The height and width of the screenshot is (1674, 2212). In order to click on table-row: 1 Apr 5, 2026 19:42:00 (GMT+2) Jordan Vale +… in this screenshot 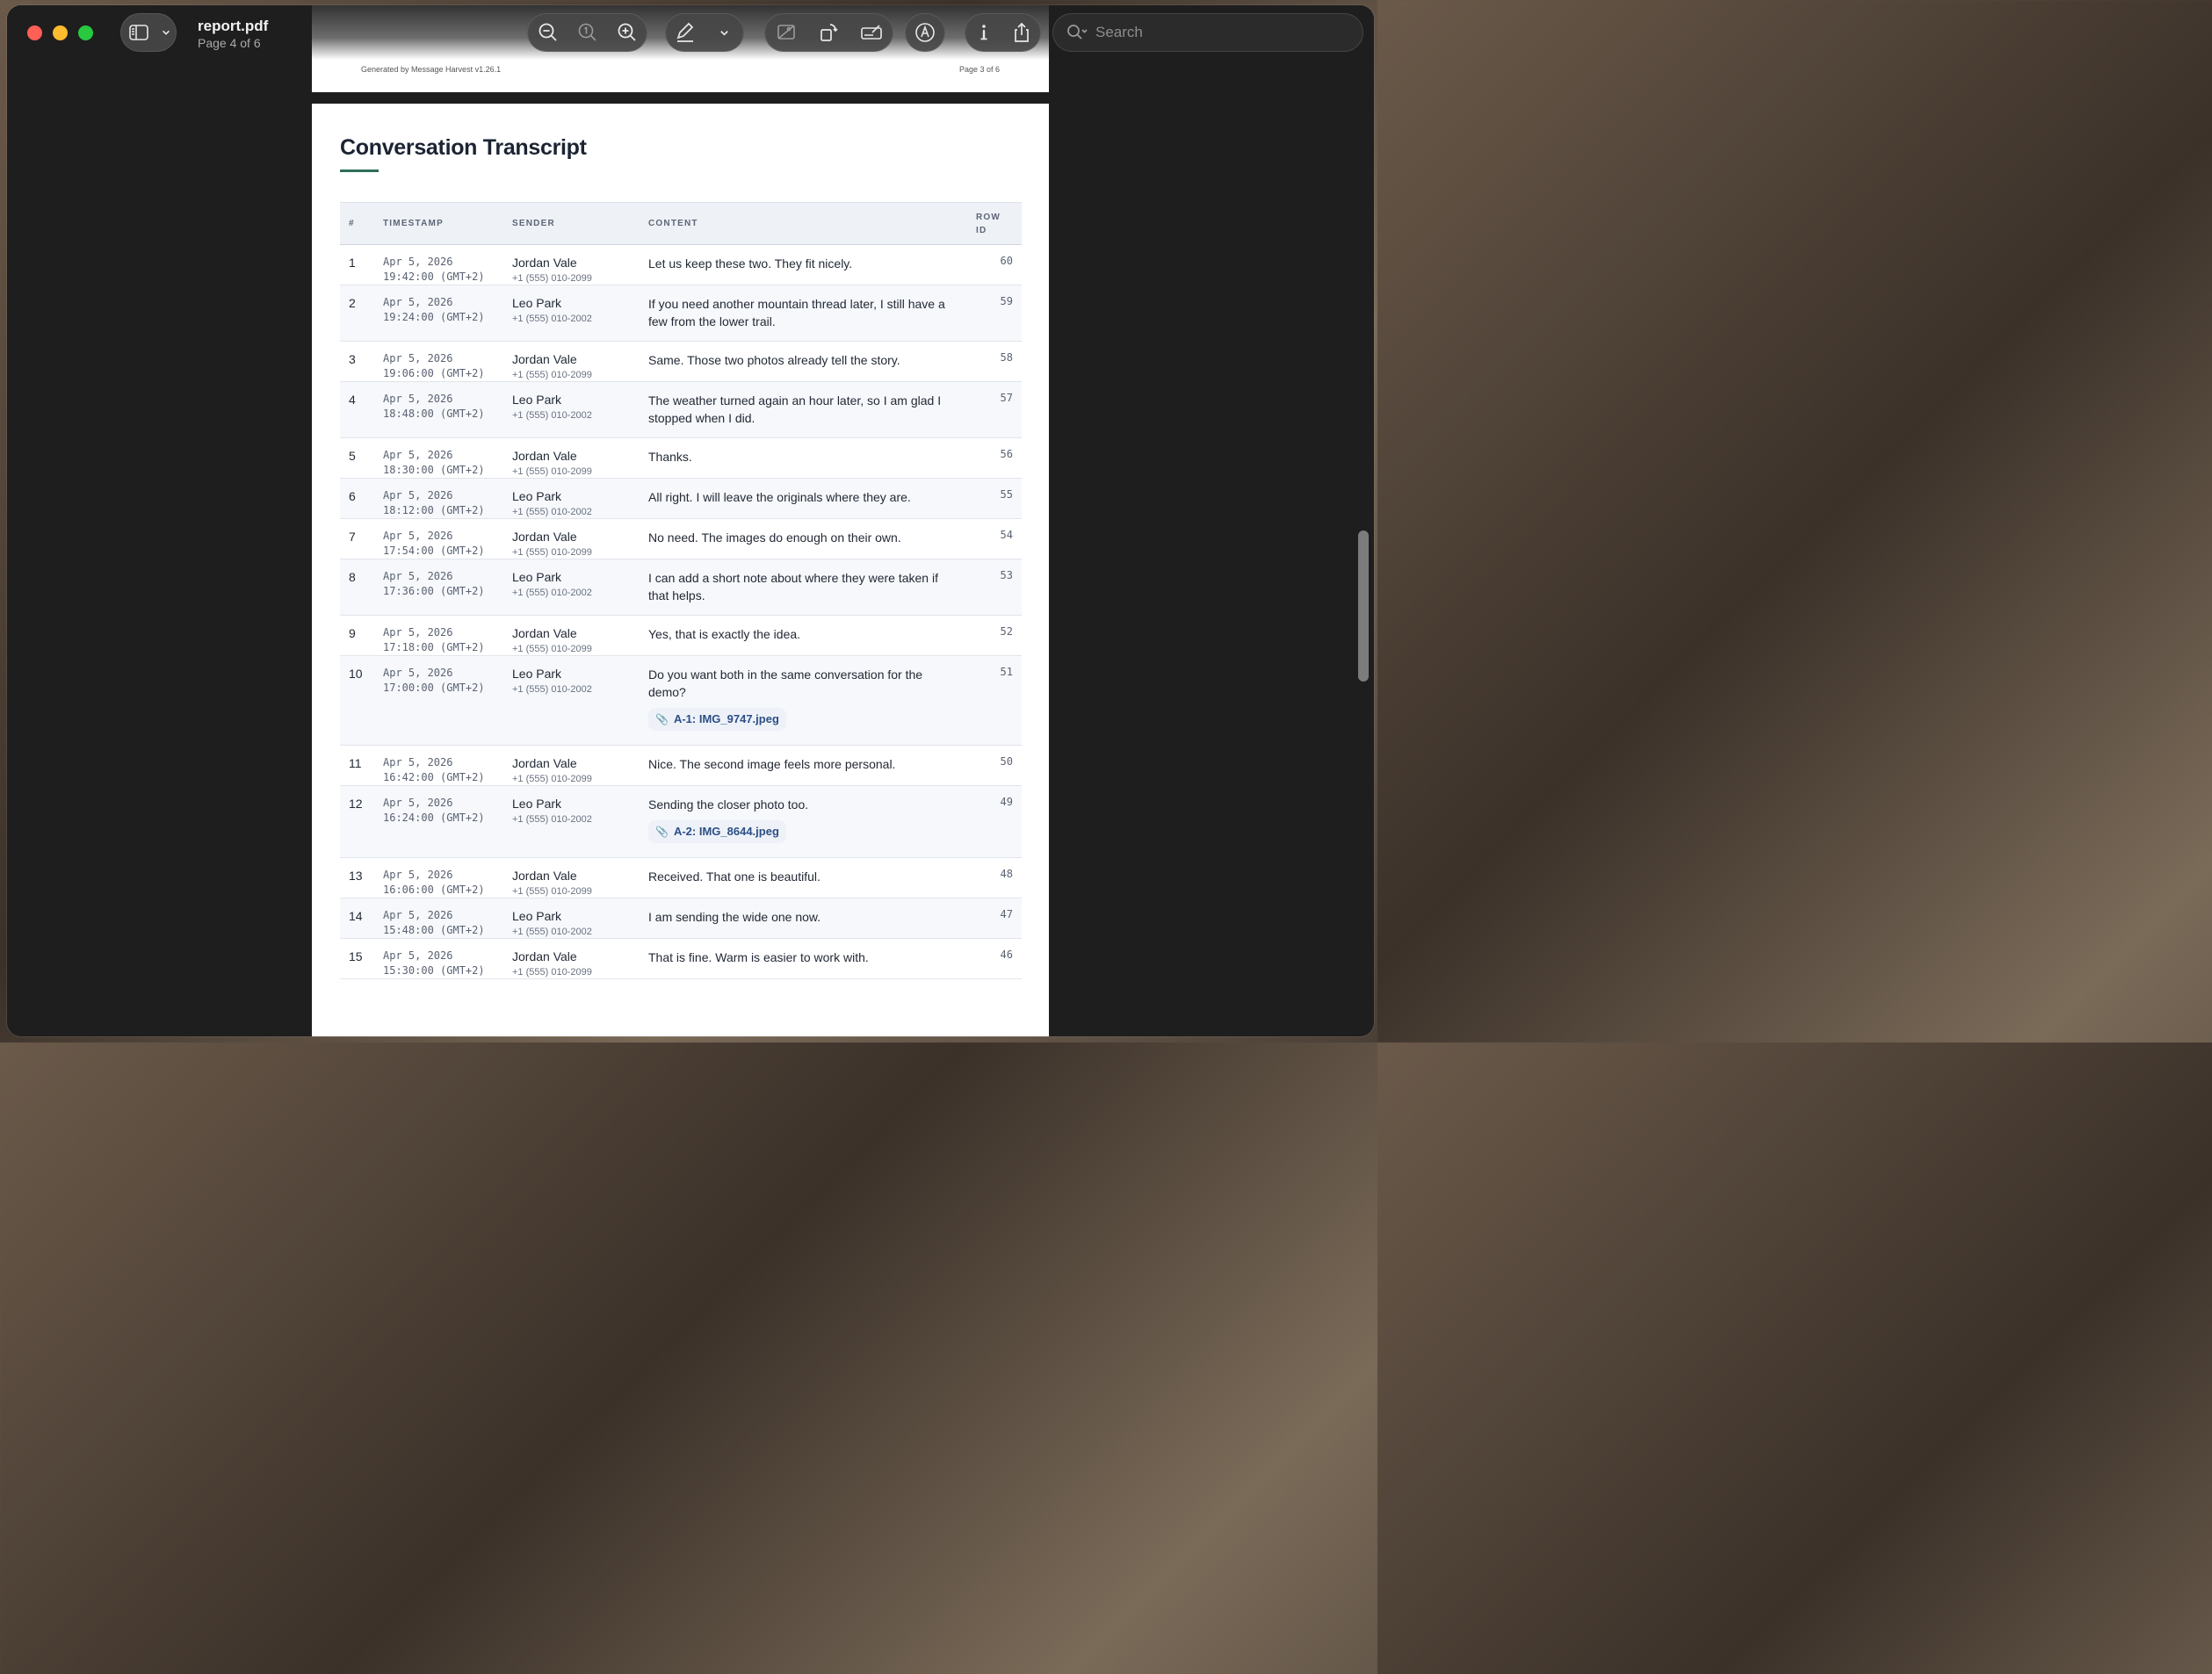, I will do `click(681, 264)`.